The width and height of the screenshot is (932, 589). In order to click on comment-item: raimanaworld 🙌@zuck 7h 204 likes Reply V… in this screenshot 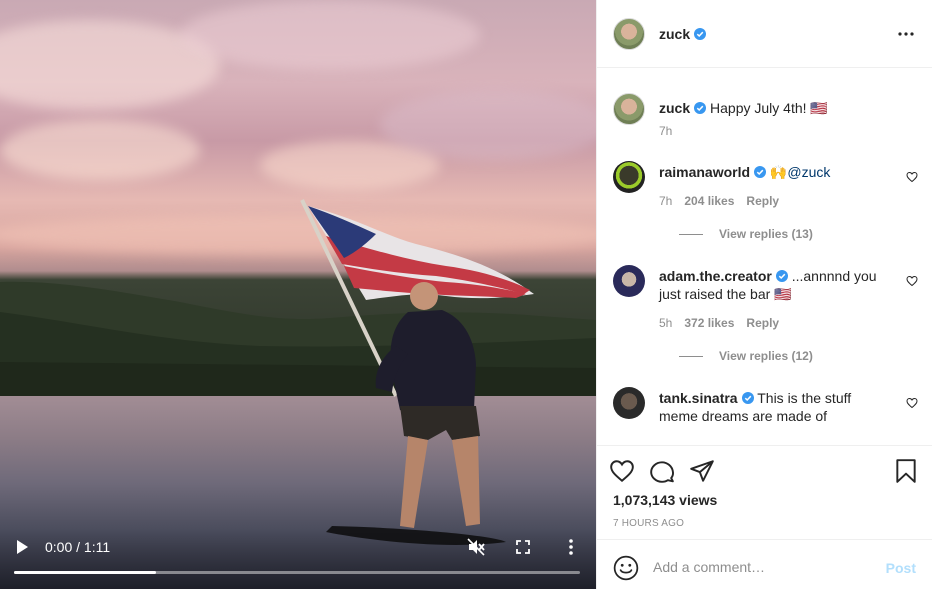, I will do `click(765, 202)`.